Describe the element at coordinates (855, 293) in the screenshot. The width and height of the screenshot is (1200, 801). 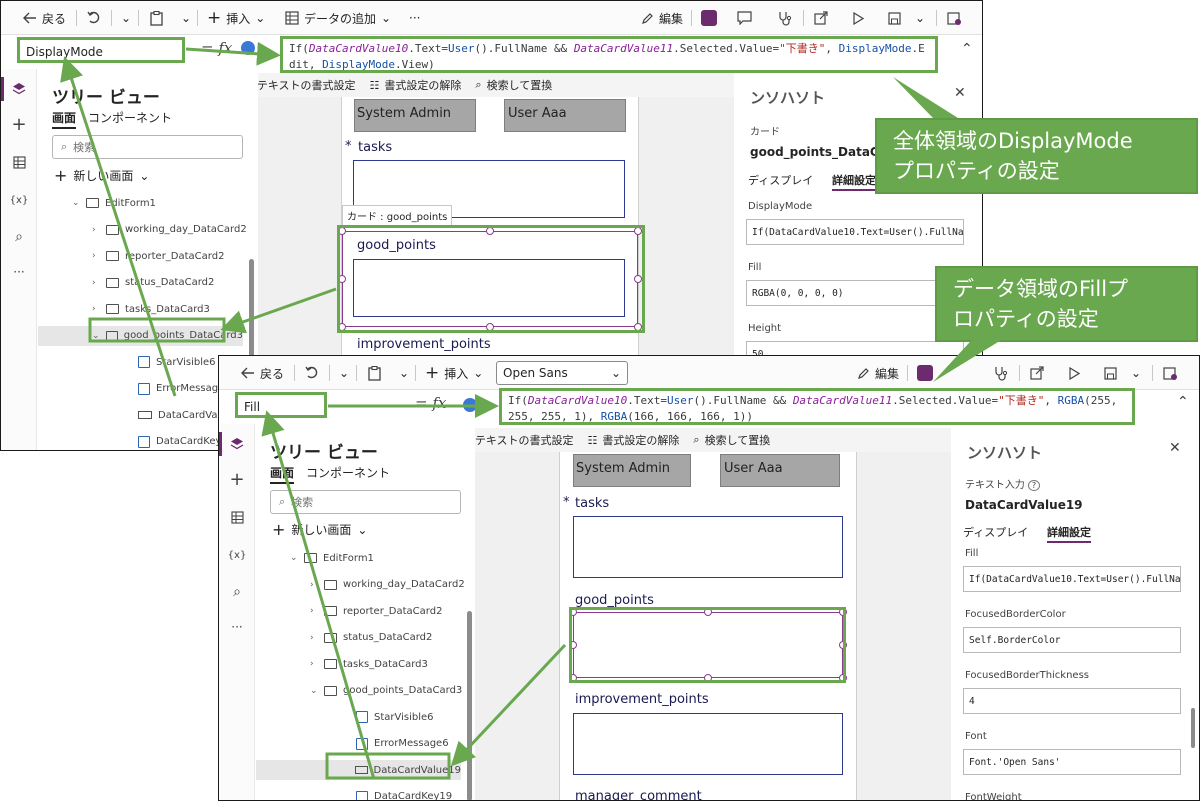
I see `property-value-input: RGBA(0, 0, 0, 0)` at that location.